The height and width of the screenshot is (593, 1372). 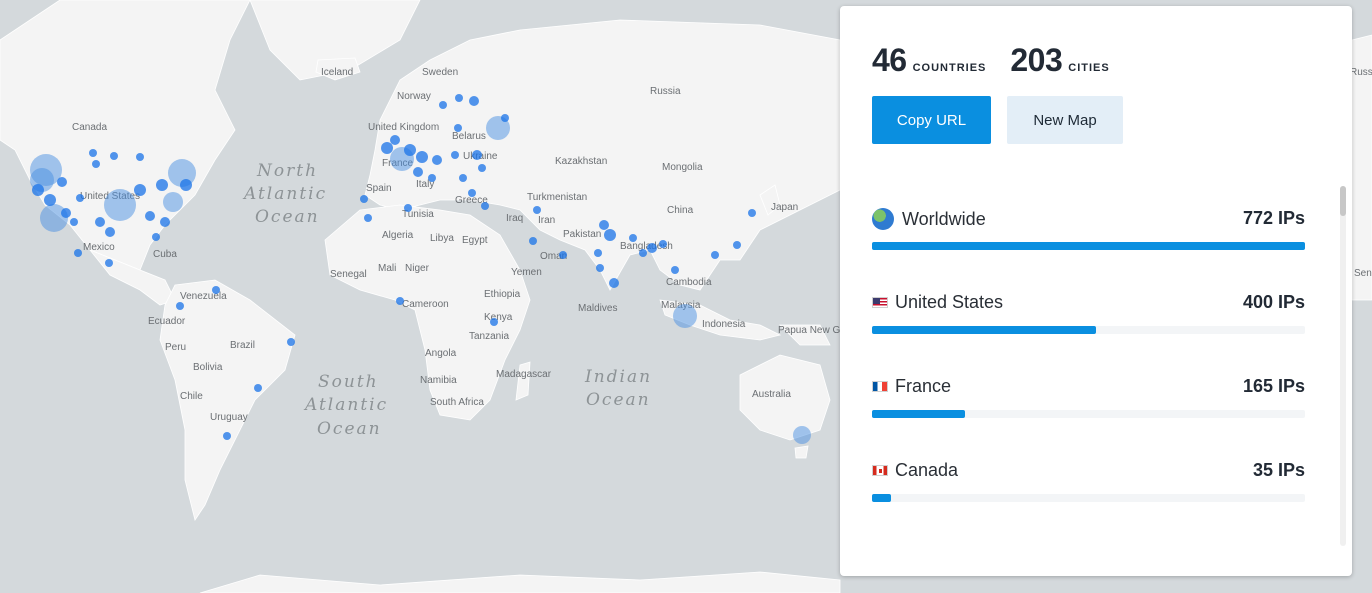 What do you see at coordinates (489, 336) in the screenshot?
I see `map-label-tanzania: Tanzania` at bounding box center [489, 336].